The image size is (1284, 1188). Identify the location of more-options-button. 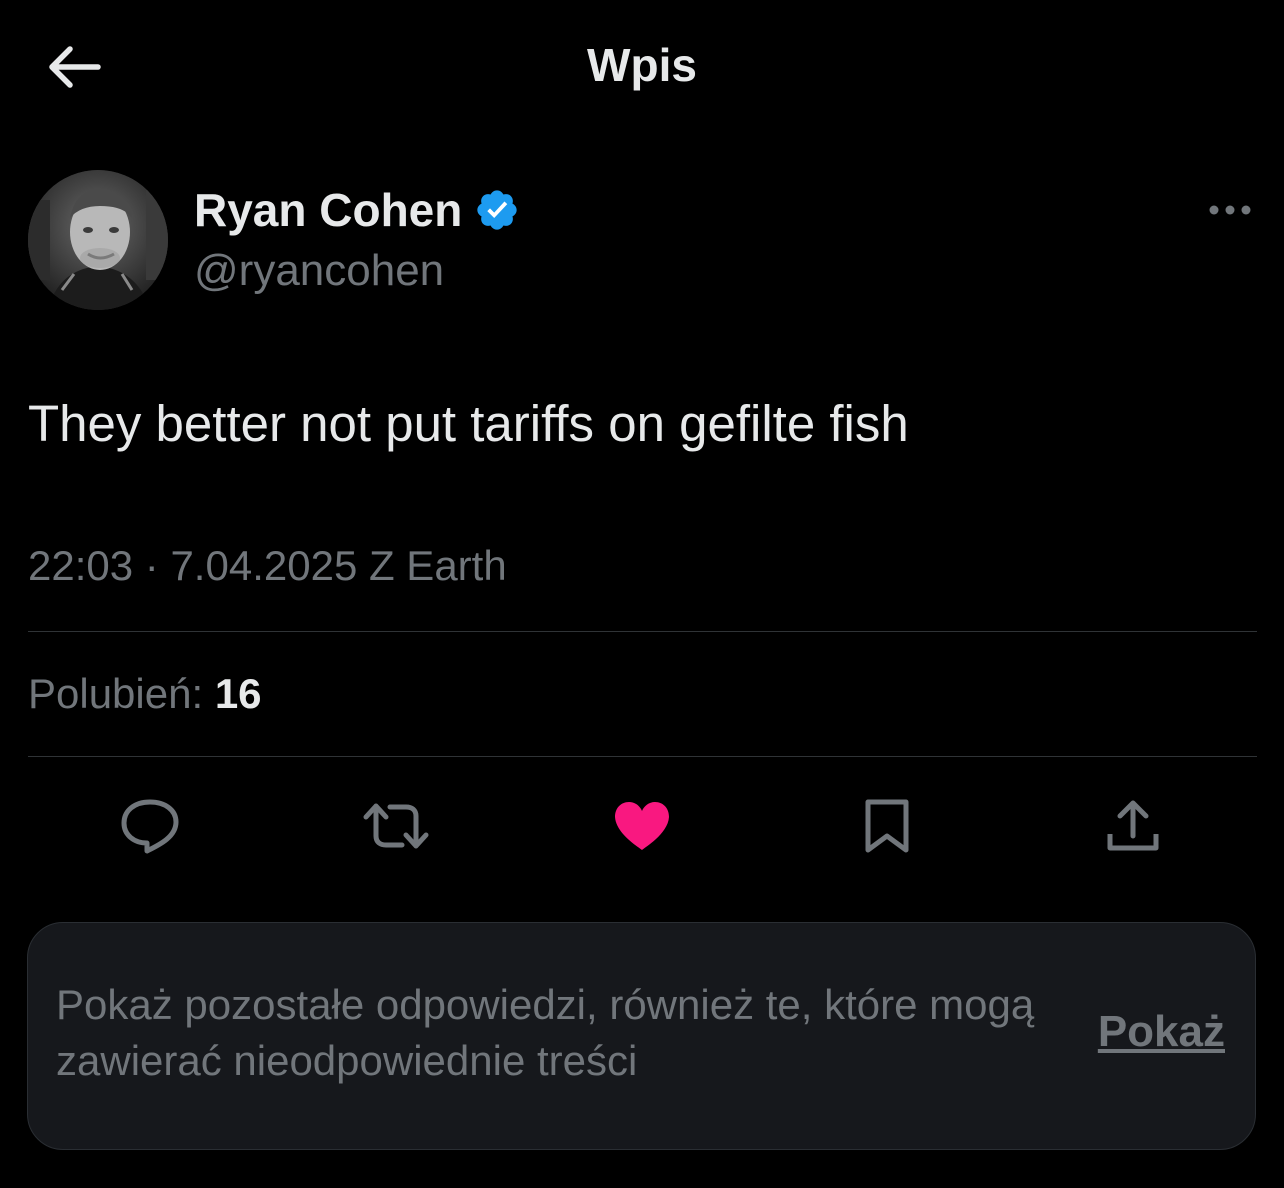
(1230, 210).